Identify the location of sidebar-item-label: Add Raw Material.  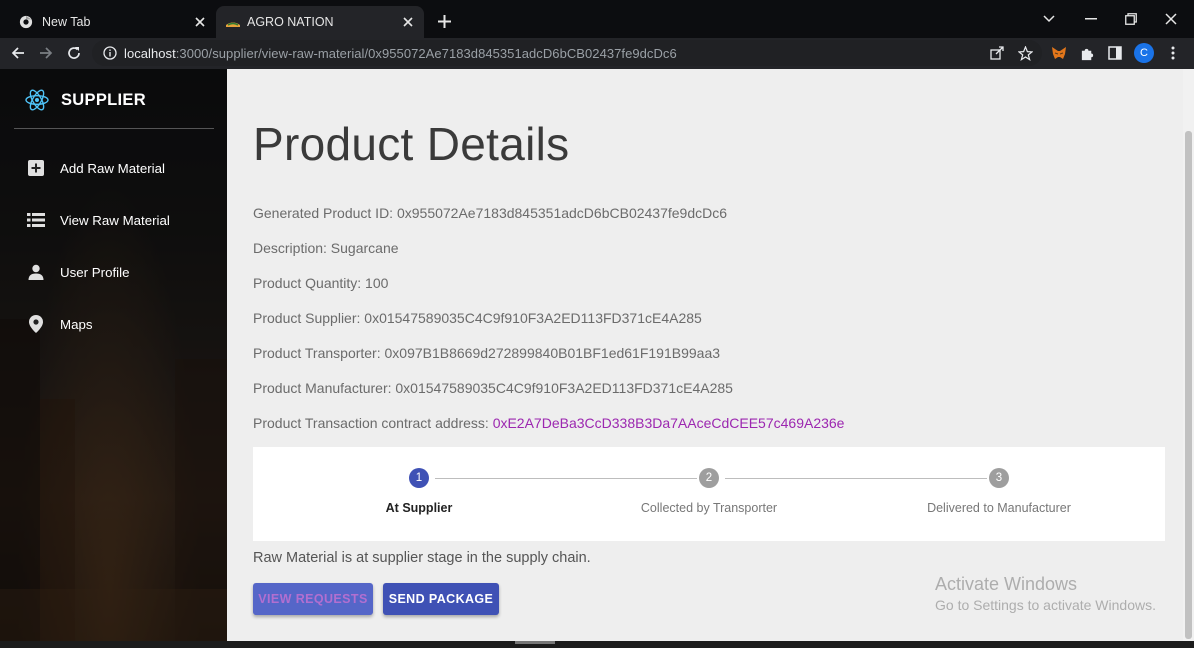
(112, 168).